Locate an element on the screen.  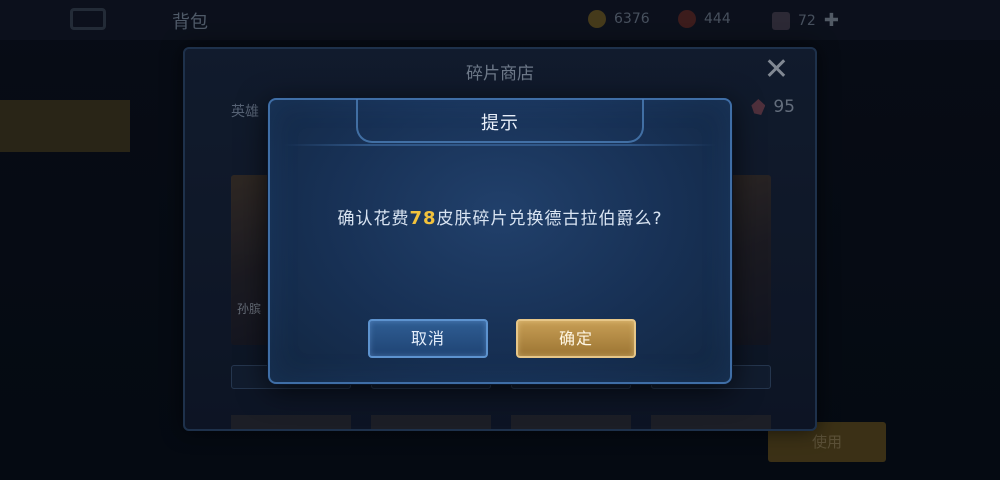
dialog-title: 提示 is located at coordinates (500, 123).